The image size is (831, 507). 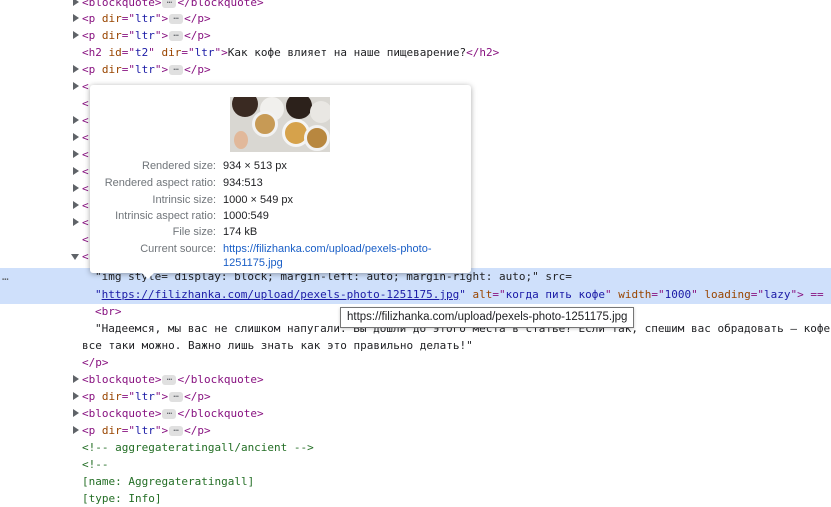 What do you see at coordinates (415, 498) in the screenshot?
I see `comment-node: [type: Info]` at bounding box center [415, 498].